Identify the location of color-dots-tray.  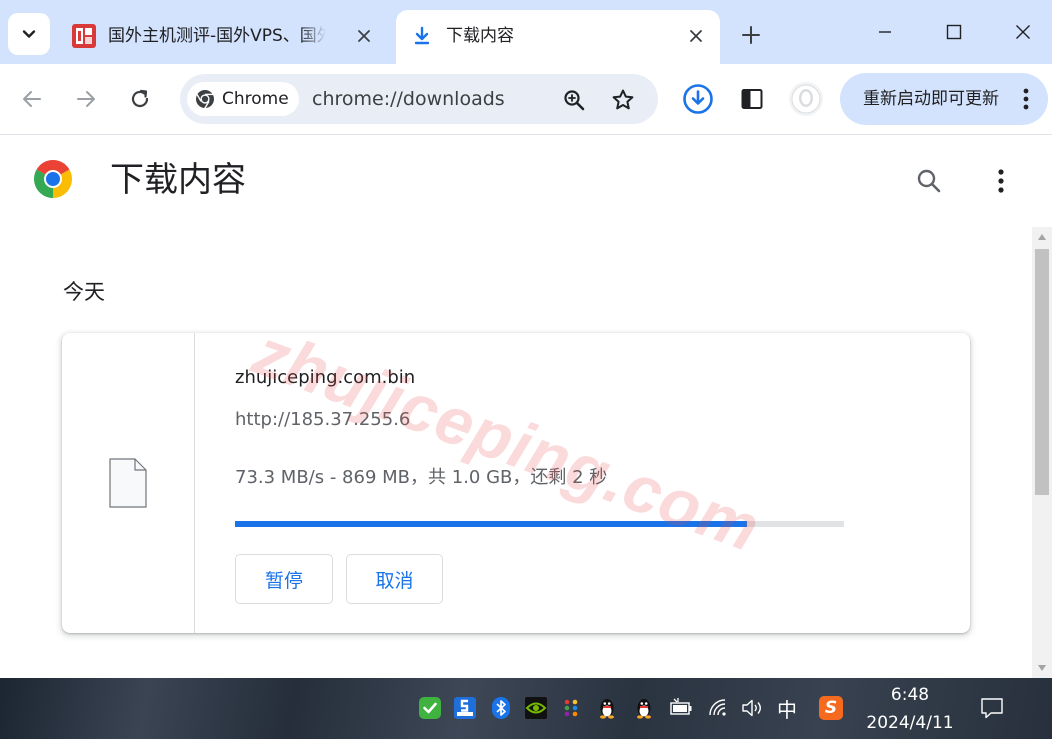
(571, 708).